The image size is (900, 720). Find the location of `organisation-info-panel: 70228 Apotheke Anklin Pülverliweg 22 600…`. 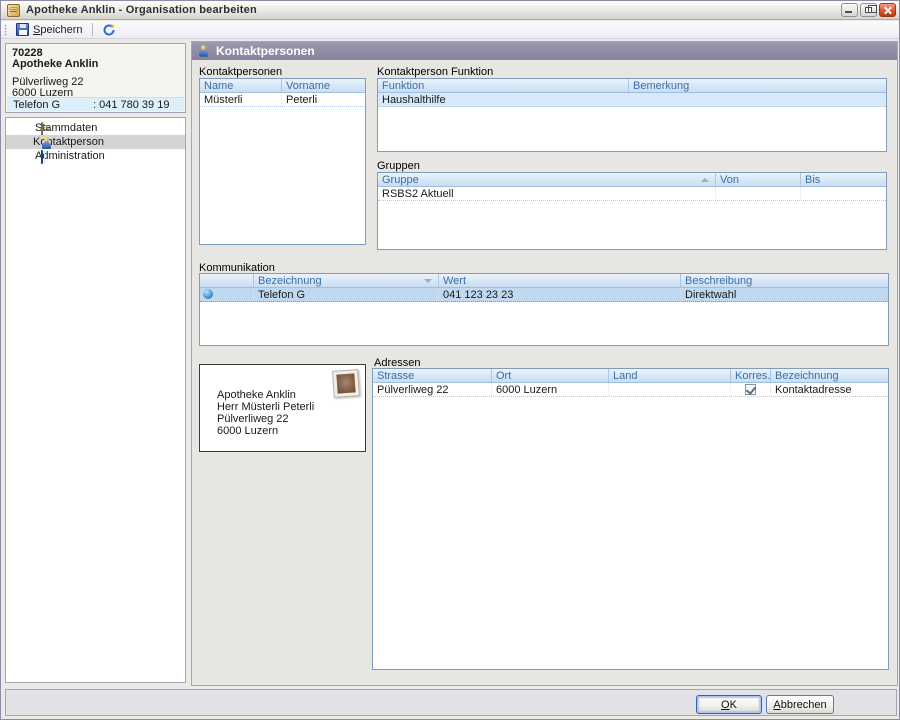

organisation-info-panel: 70228 Apotheke Anklin Pülverliweg 22 600… is located at coordinates (95, 78).